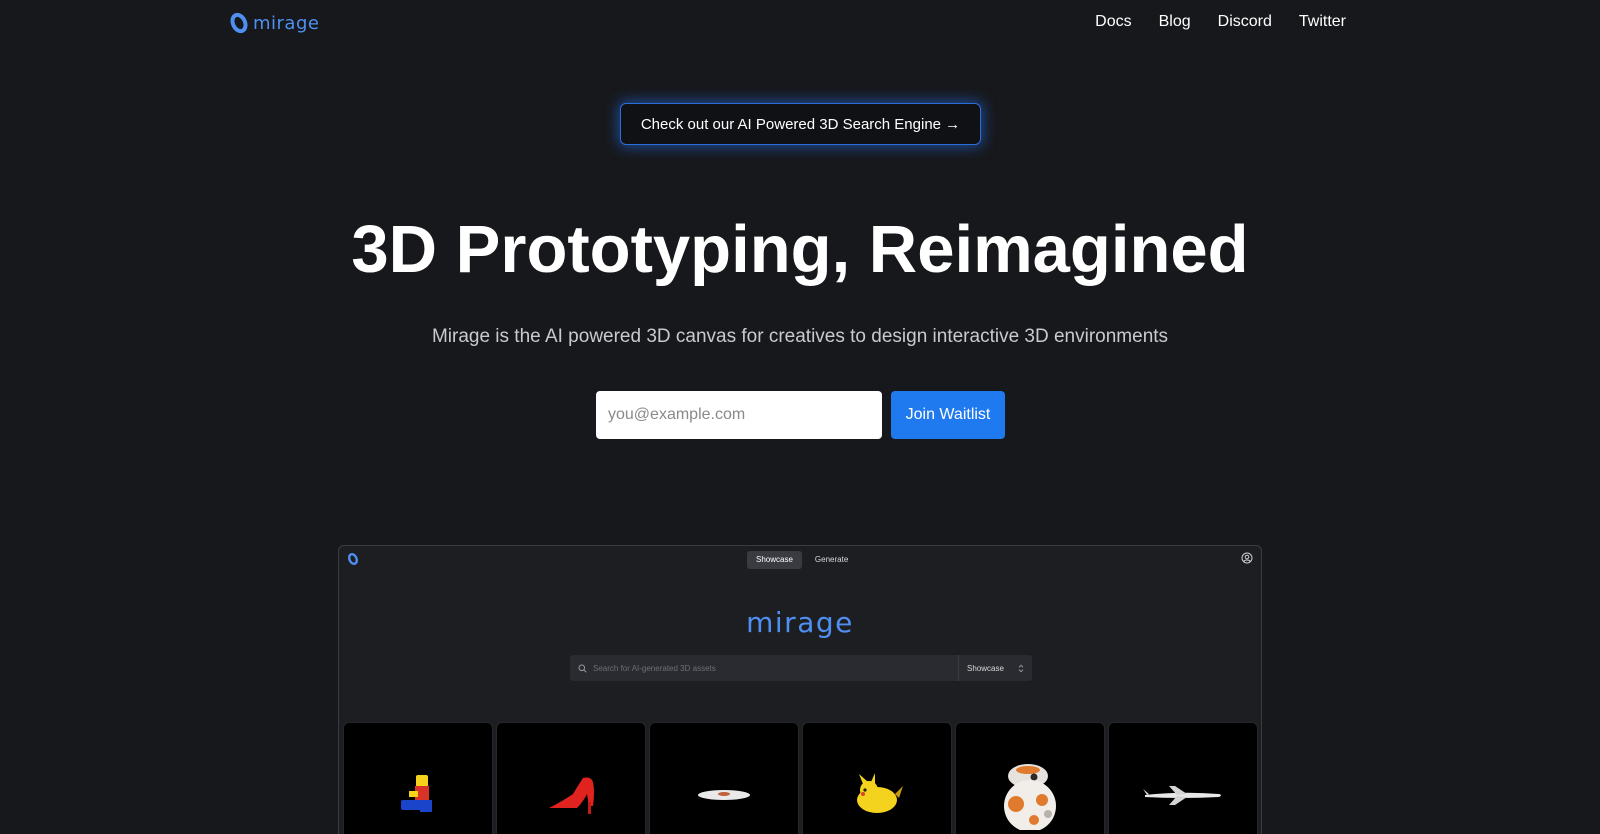  I want to click on preview-logo-icon, so click(353, 559).